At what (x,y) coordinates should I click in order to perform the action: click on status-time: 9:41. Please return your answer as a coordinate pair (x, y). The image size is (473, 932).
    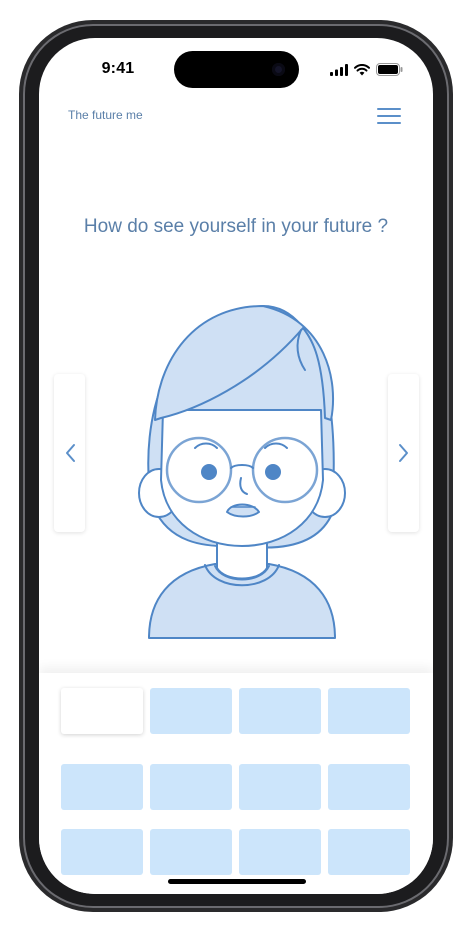
    Looking at the image, I should click on (118, 68).